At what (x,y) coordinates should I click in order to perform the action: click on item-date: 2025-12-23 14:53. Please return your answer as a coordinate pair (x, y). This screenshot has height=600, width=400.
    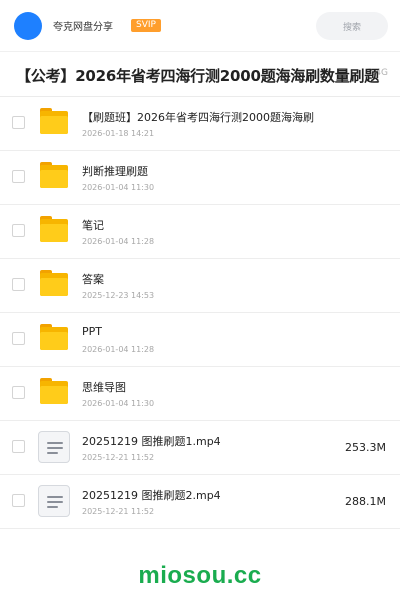
    Looking at the image, I should click on (118, 295).